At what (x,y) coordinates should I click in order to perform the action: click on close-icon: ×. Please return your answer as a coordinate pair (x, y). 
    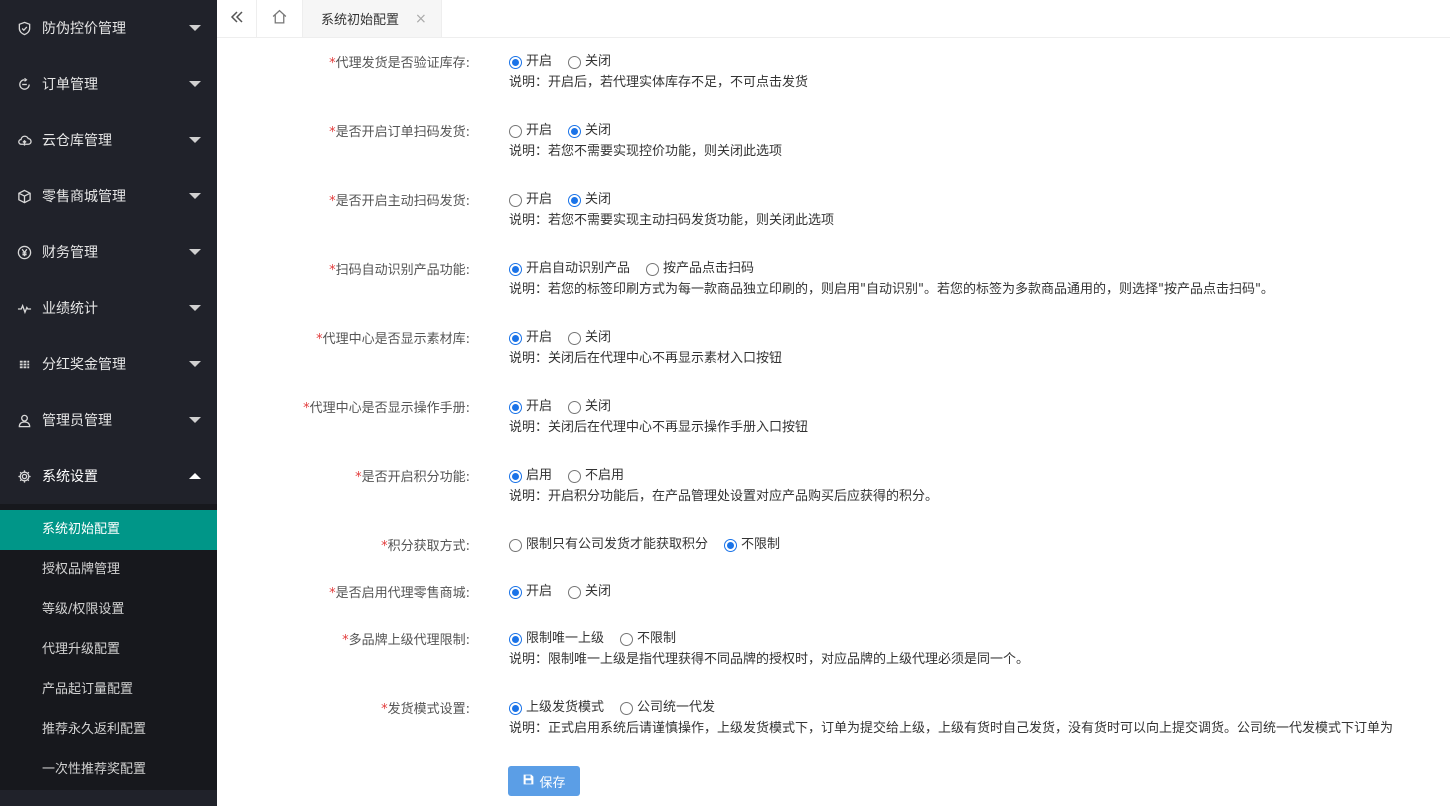
    Looking at the image, I should click on (421, 19).